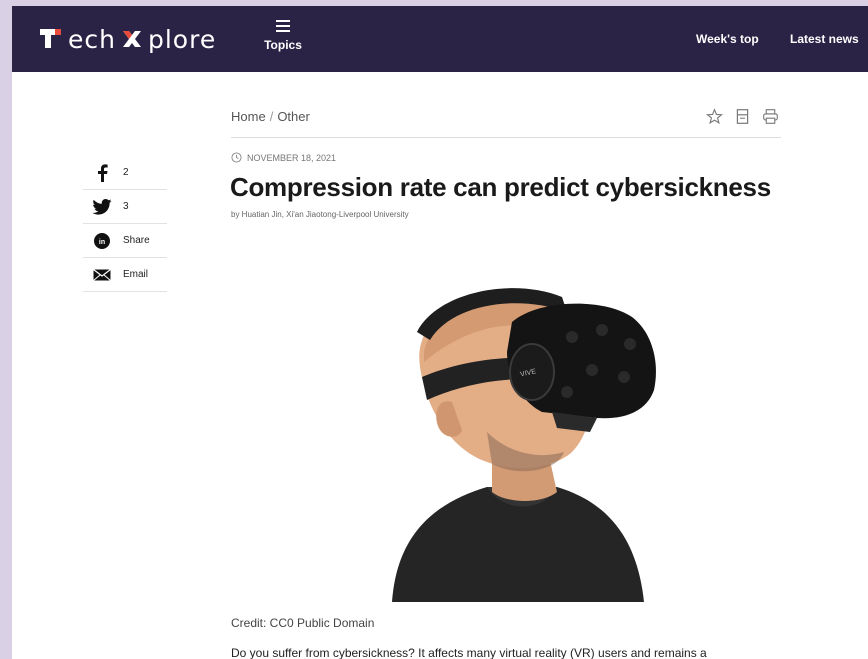 The image size is (868, 659). I want to click on linkedin-icon: in, so click(102, 241).